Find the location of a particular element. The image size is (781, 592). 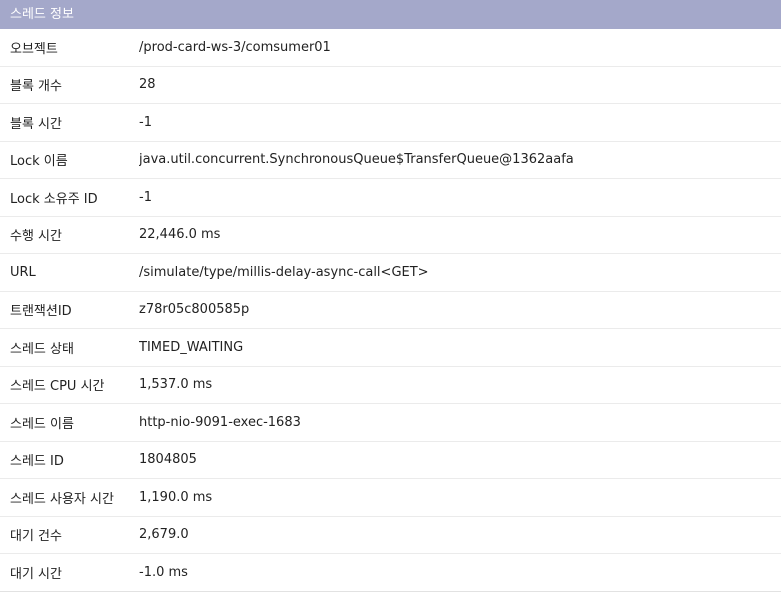

row-value: -1.0 ms is located at coordinates (163, 572).